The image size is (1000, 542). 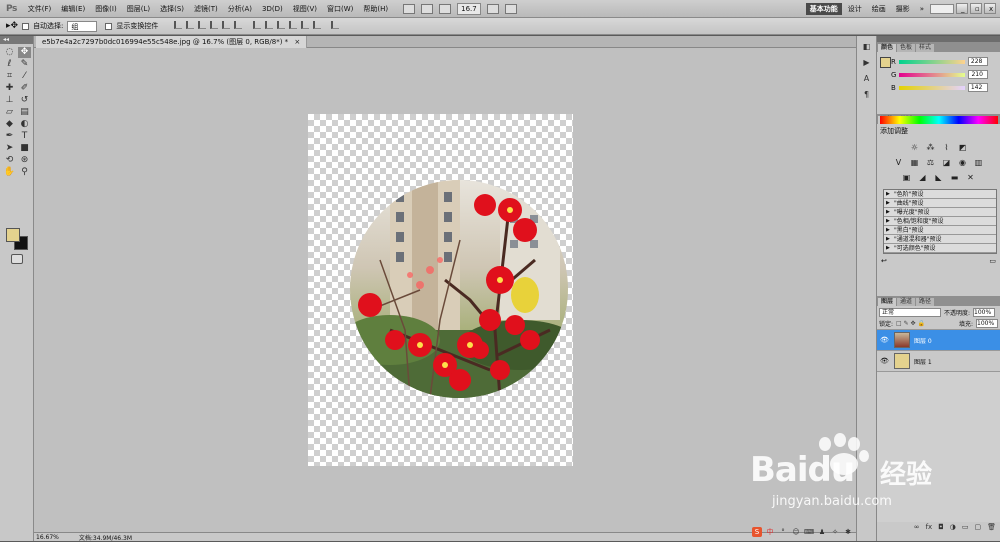 I want to click on menu-edit: 编辑(E), so click(x=73, y=9).